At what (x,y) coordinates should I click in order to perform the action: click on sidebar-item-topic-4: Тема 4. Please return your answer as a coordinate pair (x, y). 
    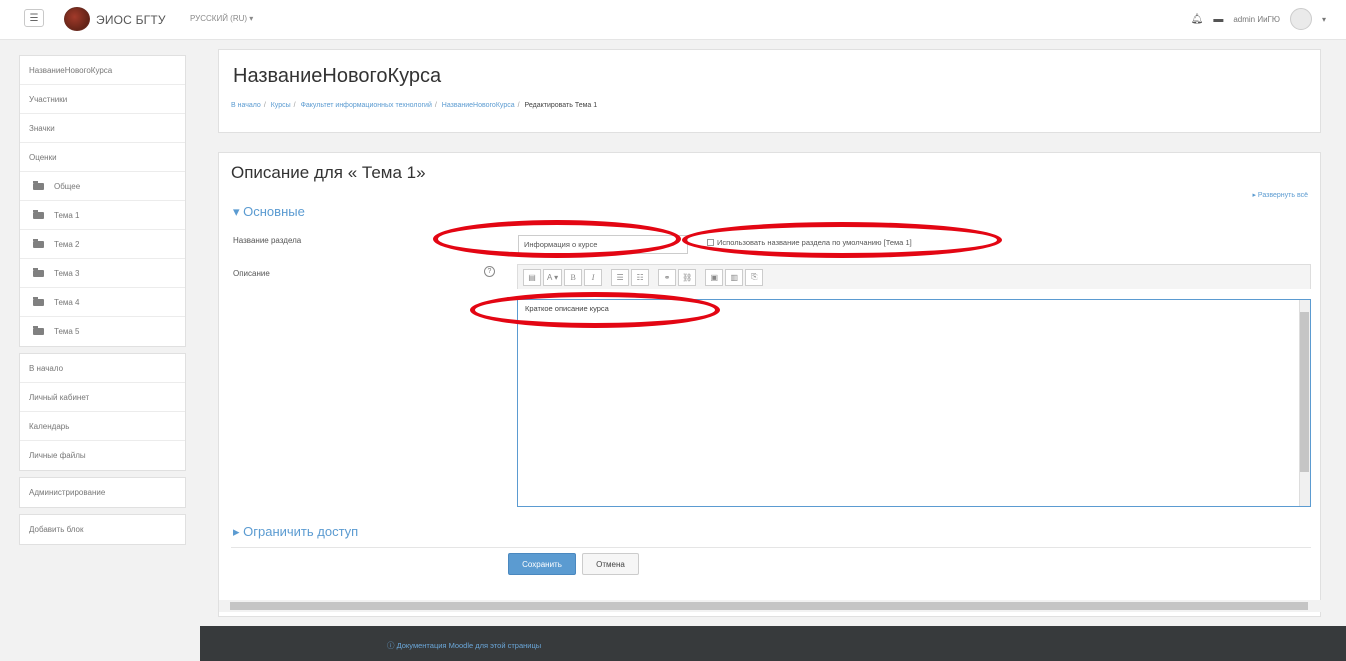
    Looking at the image, I should click on (102, 302).